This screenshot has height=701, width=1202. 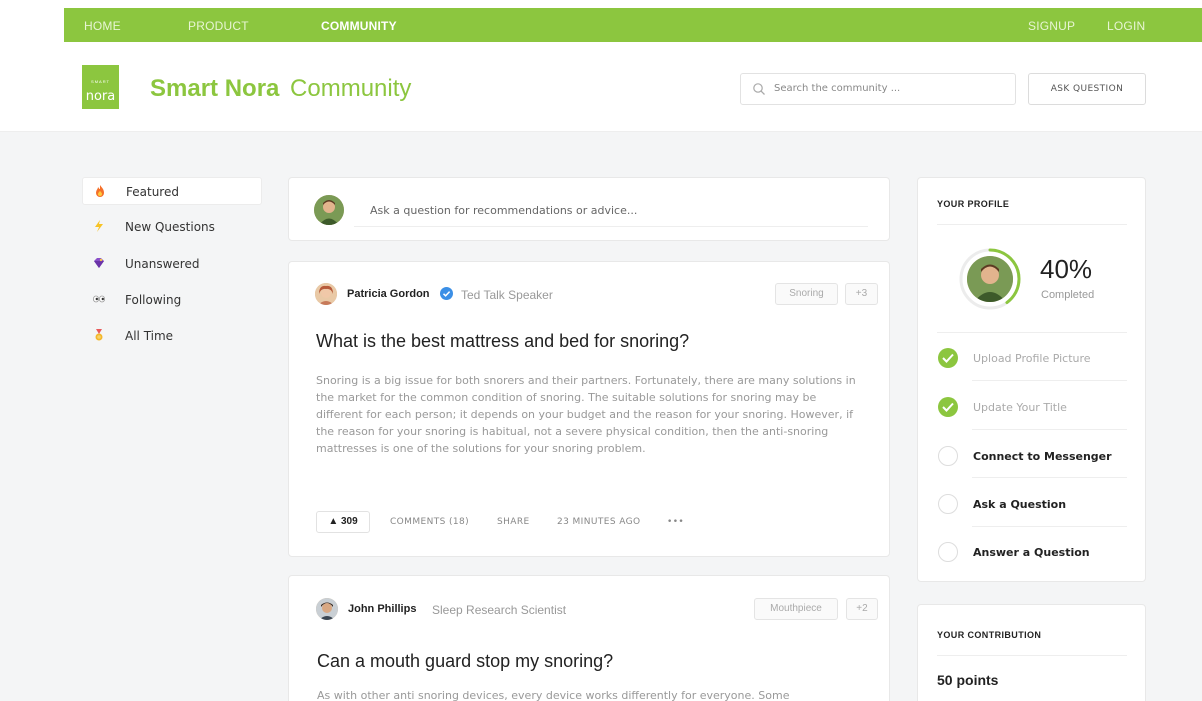 I want to click on profile-section-title: YOUR PROFILE, so click(x=973, y=204).